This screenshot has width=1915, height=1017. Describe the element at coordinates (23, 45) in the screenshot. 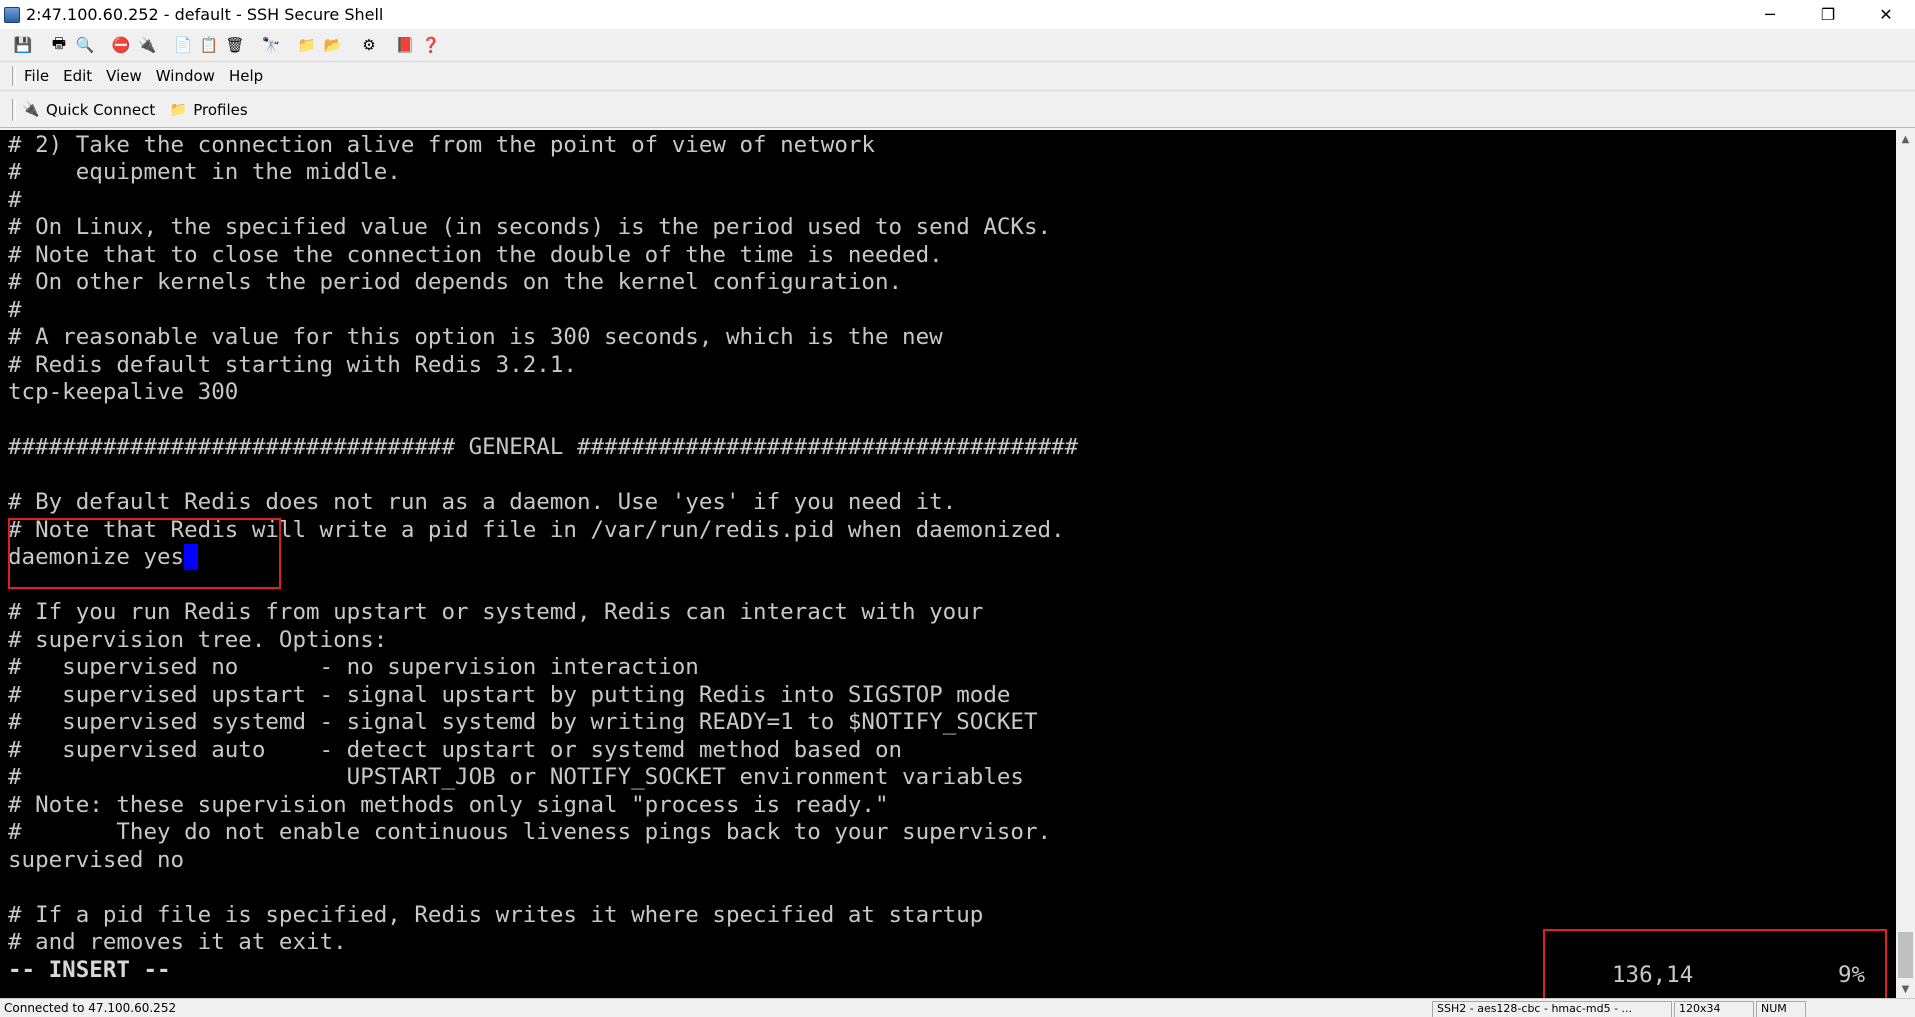

I see `save-icon: 💾` at that location.